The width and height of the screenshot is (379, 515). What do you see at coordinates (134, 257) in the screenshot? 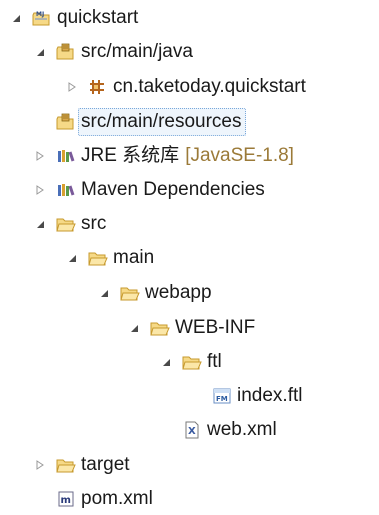
I see `tree-item-label: main` at bounding box center [134, 257].